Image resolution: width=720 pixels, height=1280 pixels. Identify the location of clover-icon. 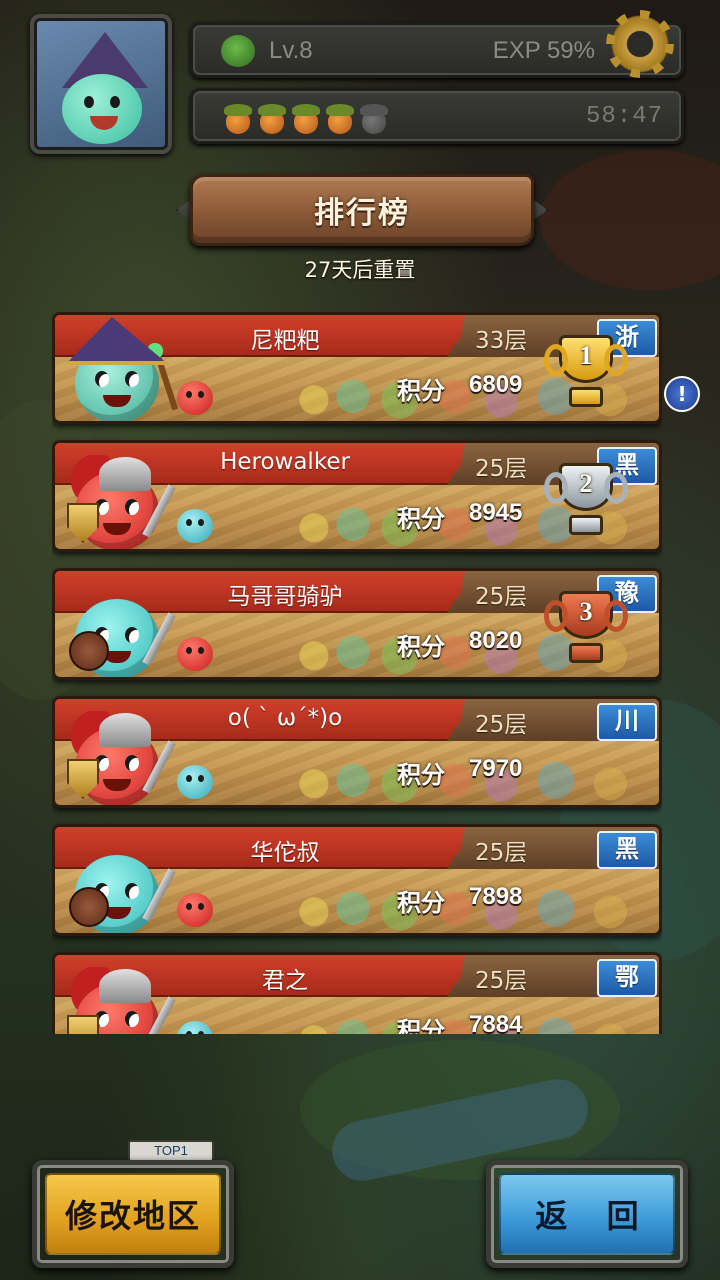
(238, 51).